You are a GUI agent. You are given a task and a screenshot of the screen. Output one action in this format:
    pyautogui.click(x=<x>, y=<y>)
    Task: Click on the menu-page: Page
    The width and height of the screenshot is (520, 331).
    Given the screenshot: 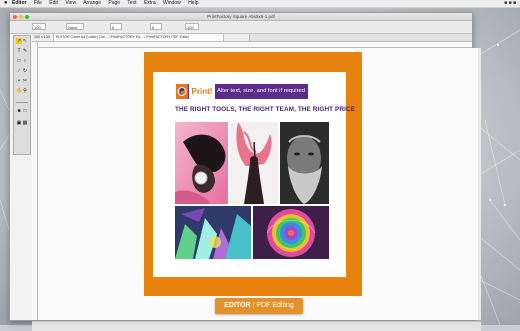 What is the action you would take?
    pyautogui.click(x=114, y=3)
    